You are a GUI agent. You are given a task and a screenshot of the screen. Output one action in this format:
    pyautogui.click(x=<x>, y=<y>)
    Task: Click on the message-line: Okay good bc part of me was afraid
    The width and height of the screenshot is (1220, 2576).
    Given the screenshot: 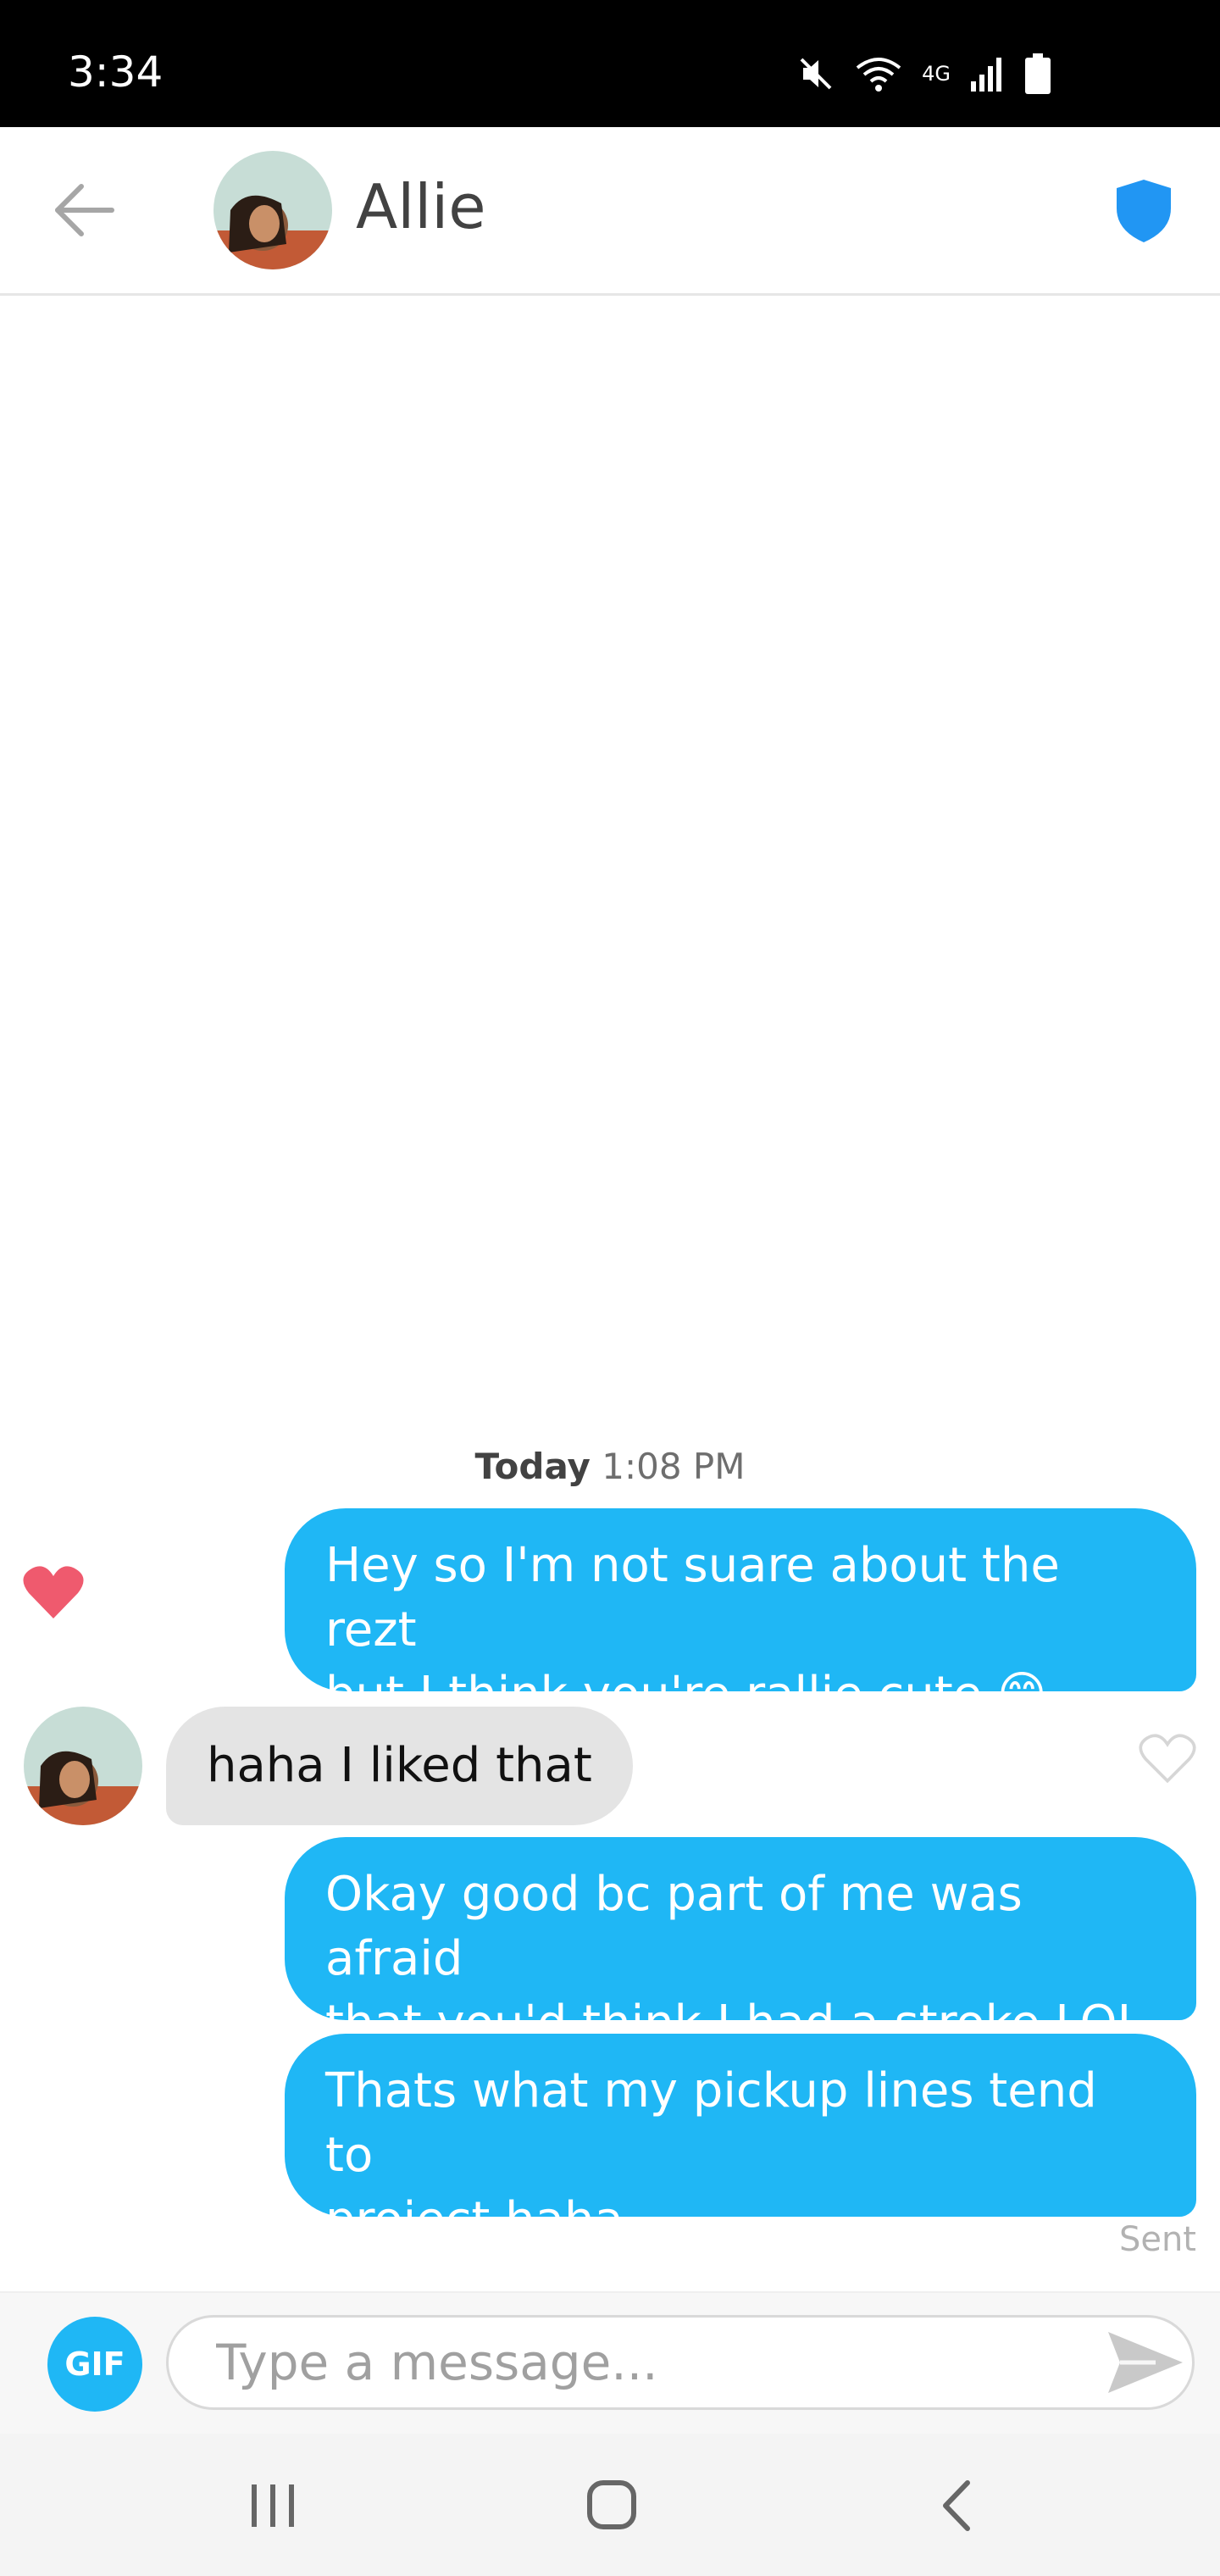 What is the action you would take?
    pyautogui.click(x=674, y=1926)
    